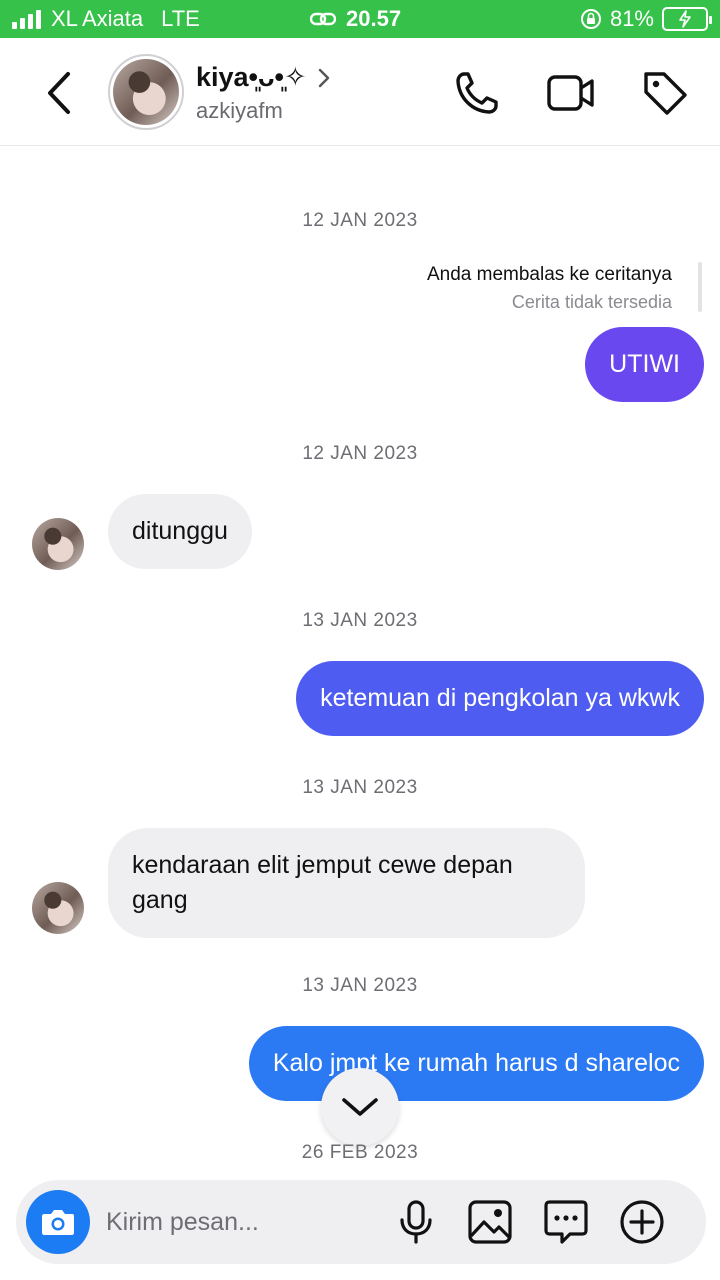 The height and width of the screenshot is (1280, 720). What do you see at coordinates (631, 18) in the screenshot?
I see `battery-percent: 81%` at bounding box center [631, 18].